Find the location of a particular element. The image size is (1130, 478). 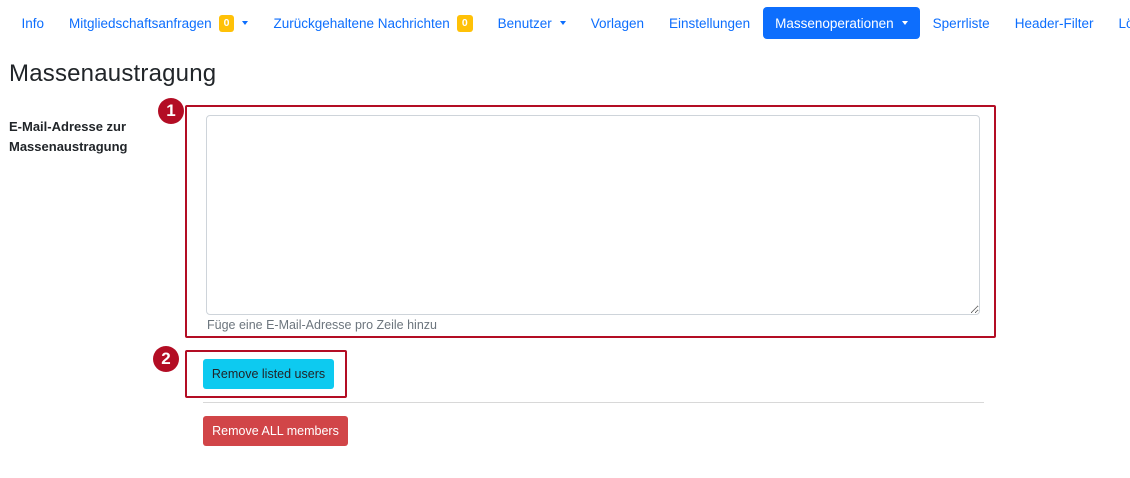

membership-requests-count-badge: 0 is located at coordinates (226, 23).